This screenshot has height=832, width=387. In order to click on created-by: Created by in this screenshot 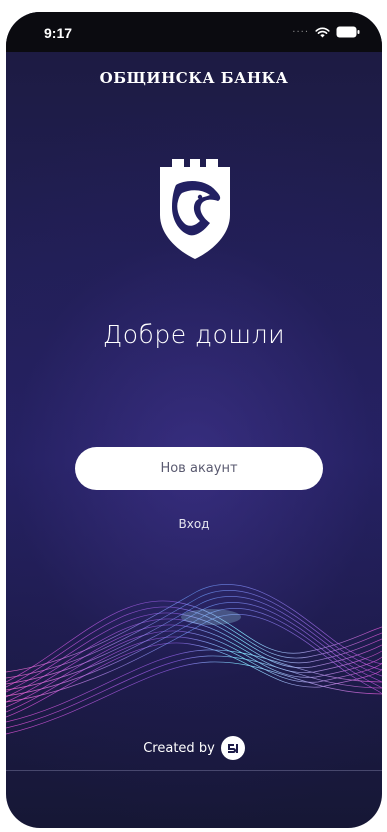, I will do `click(194, 748)`.